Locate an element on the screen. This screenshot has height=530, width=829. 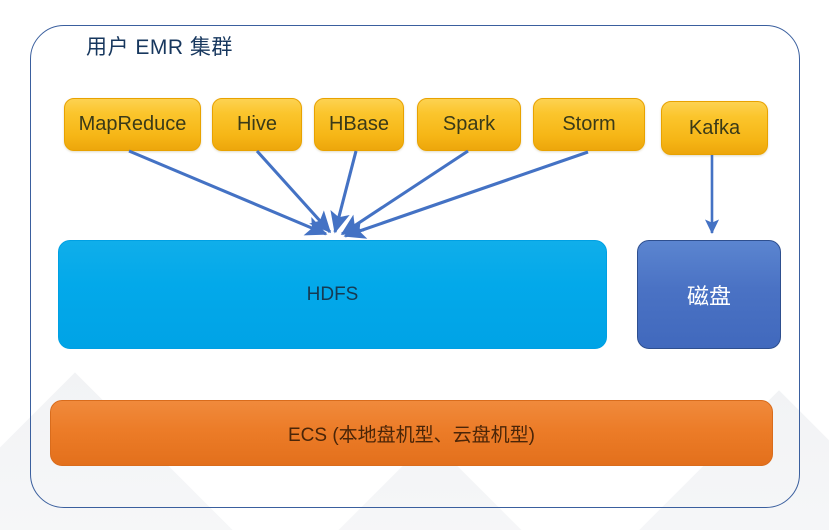
storage-box-disk: 磁盘 is located at coordinates (709, 294).